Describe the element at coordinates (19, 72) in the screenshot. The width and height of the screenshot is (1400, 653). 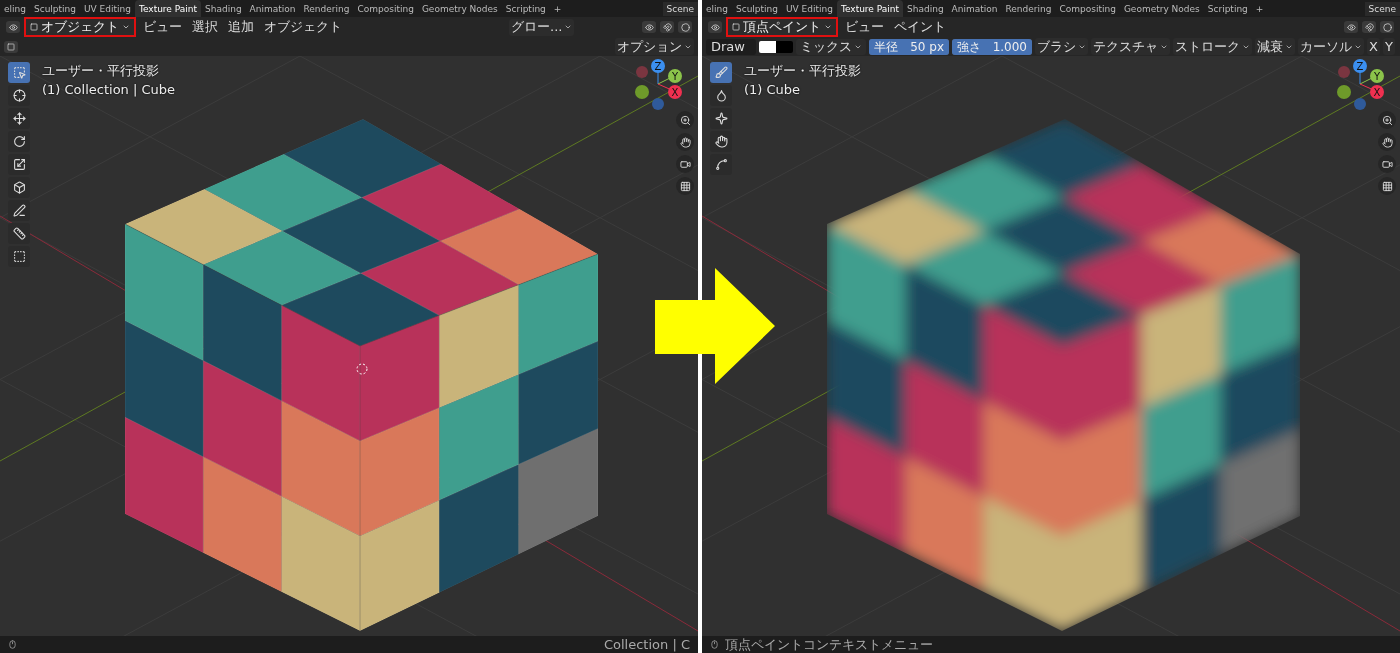
I see `select-box-tool` at that location.